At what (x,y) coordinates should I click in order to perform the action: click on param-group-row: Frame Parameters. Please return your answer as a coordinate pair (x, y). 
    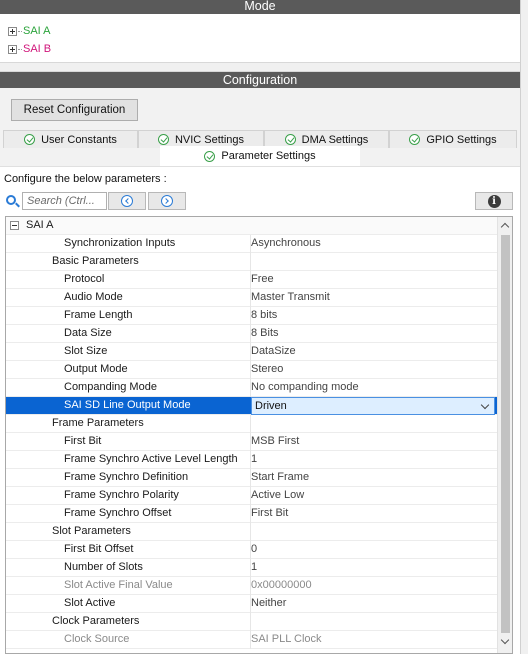
    Looking at the image, I should click on (251, 424).